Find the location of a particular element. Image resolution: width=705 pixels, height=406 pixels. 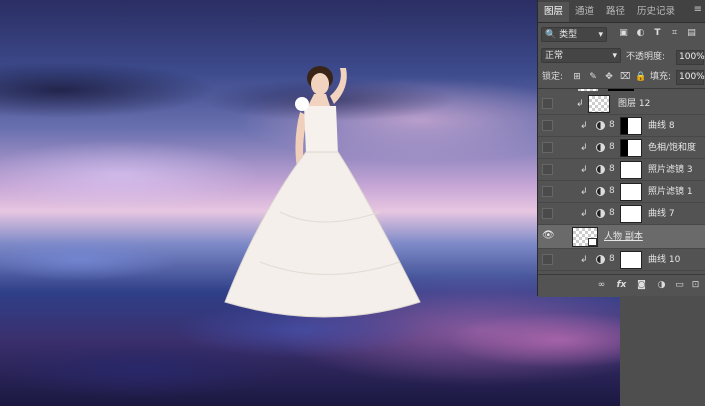

new-layer-icon: ⊡ is located at coordinates (695, 285).